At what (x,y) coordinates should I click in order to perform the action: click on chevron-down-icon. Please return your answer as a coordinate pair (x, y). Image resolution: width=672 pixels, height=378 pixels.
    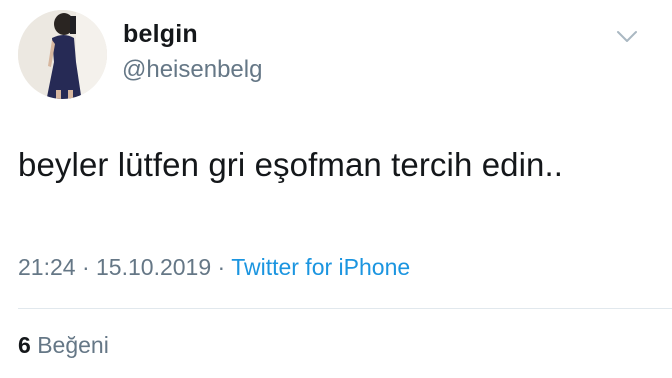
    Looking at the image, I should click on (627, 37).